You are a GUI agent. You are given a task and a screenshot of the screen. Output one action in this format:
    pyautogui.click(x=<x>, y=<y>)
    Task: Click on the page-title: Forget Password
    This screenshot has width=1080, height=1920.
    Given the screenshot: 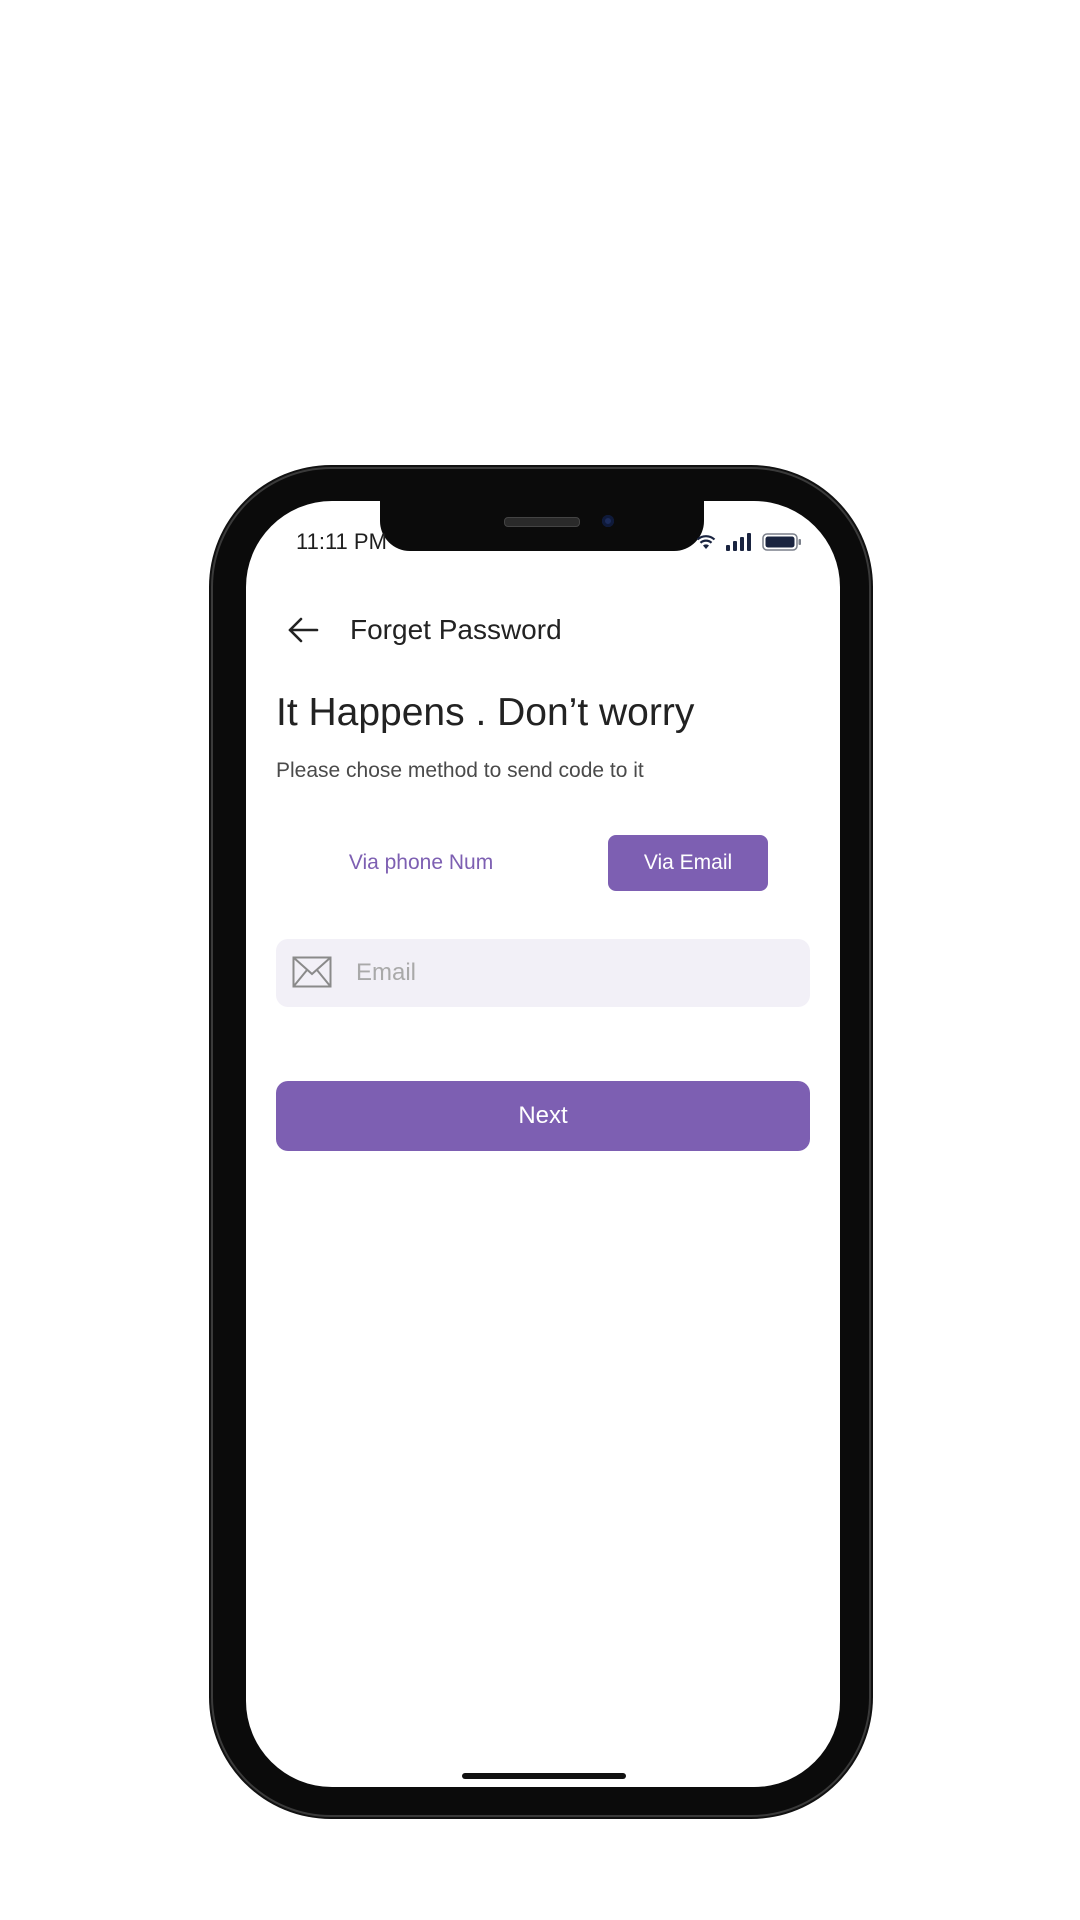 What is the action you would take?
    pyautogui.click(x=456, y=629)
    